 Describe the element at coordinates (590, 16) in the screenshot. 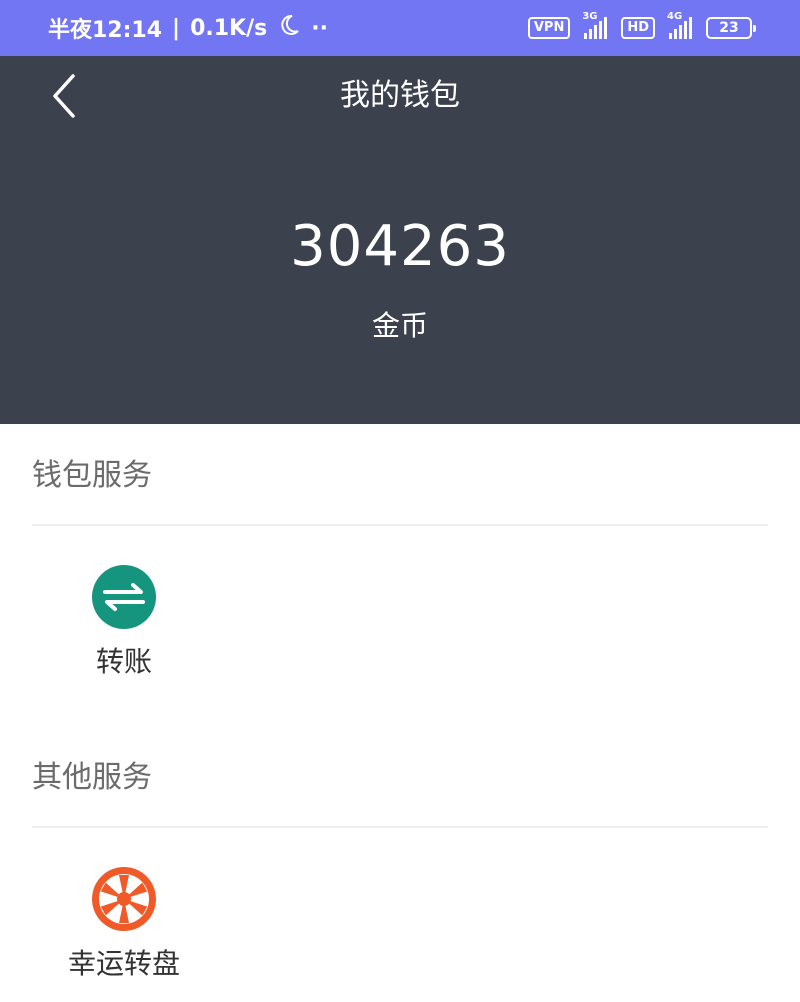

I see `sim1-type: 3G` at that location.